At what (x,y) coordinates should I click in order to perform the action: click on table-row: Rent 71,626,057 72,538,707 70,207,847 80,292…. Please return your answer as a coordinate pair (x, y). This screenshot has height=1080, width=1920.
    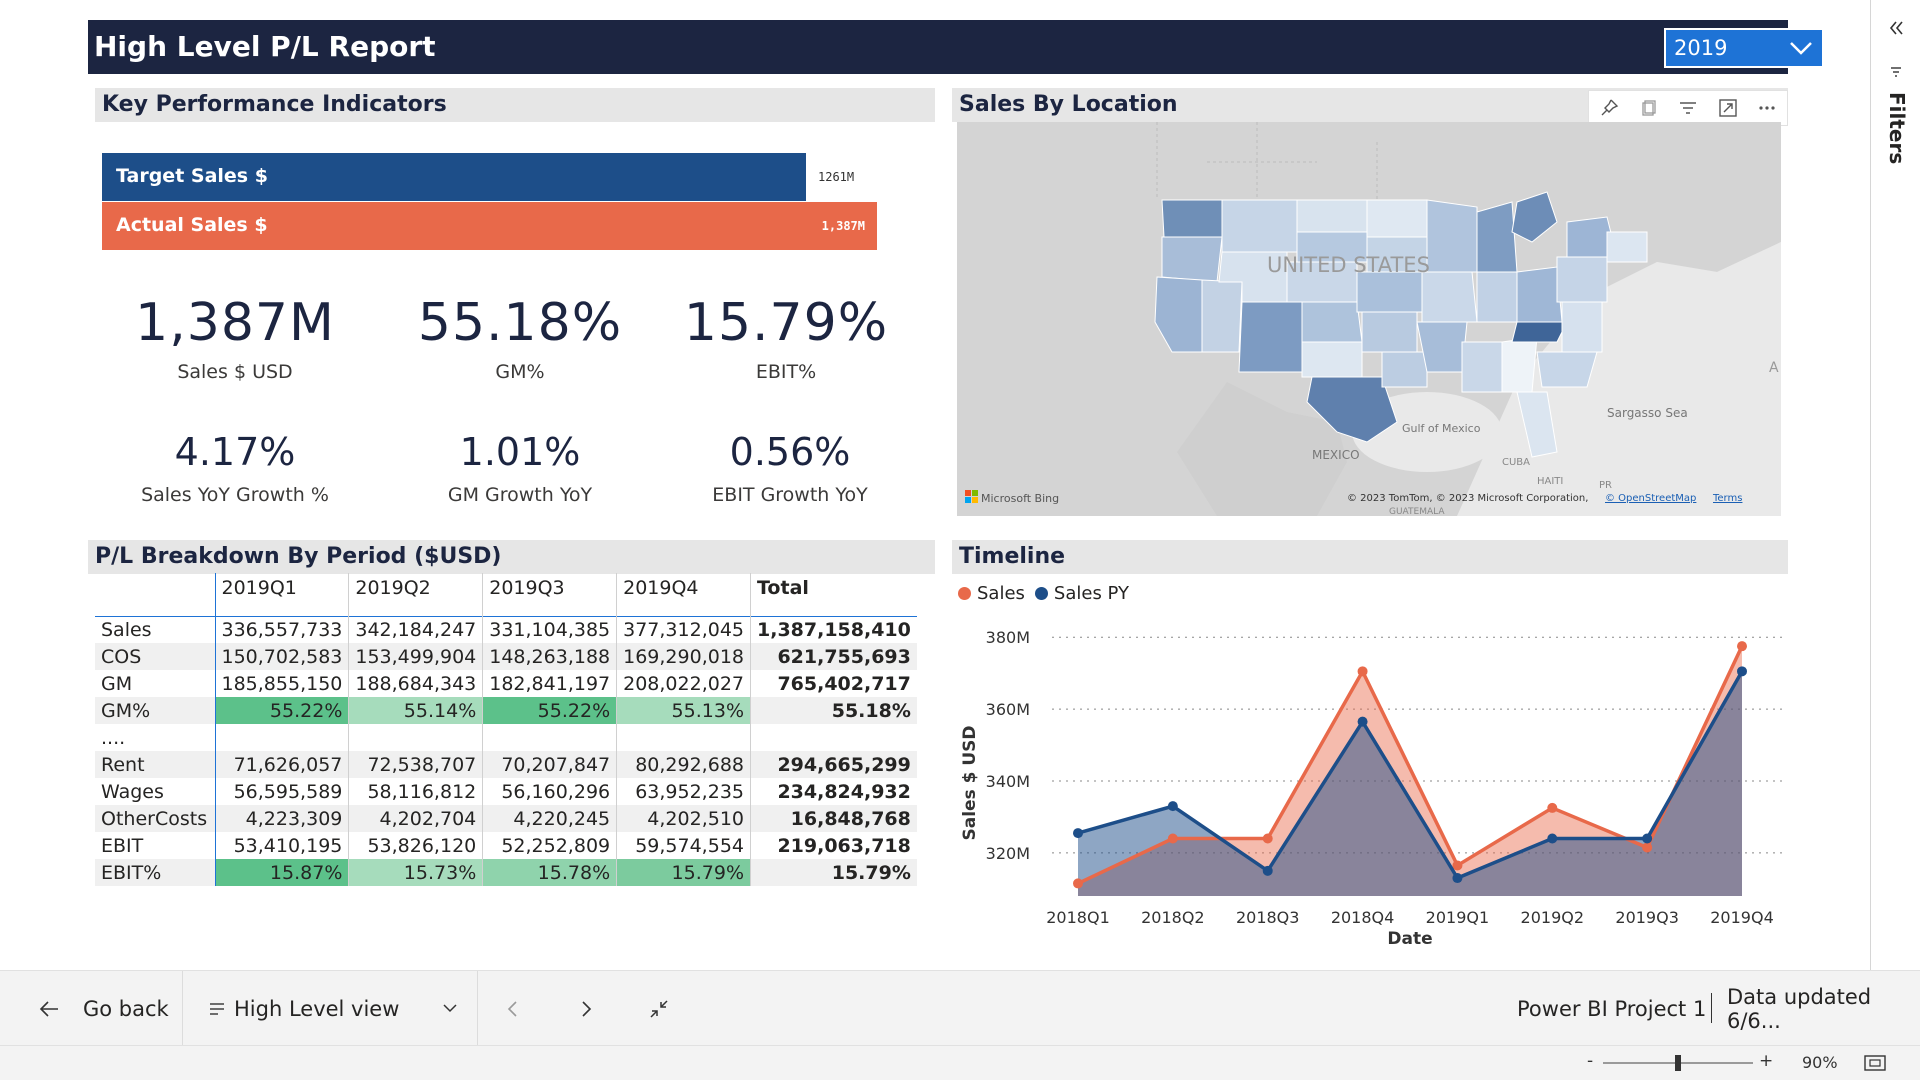
    Looking at the image, I should click on (506, 764).